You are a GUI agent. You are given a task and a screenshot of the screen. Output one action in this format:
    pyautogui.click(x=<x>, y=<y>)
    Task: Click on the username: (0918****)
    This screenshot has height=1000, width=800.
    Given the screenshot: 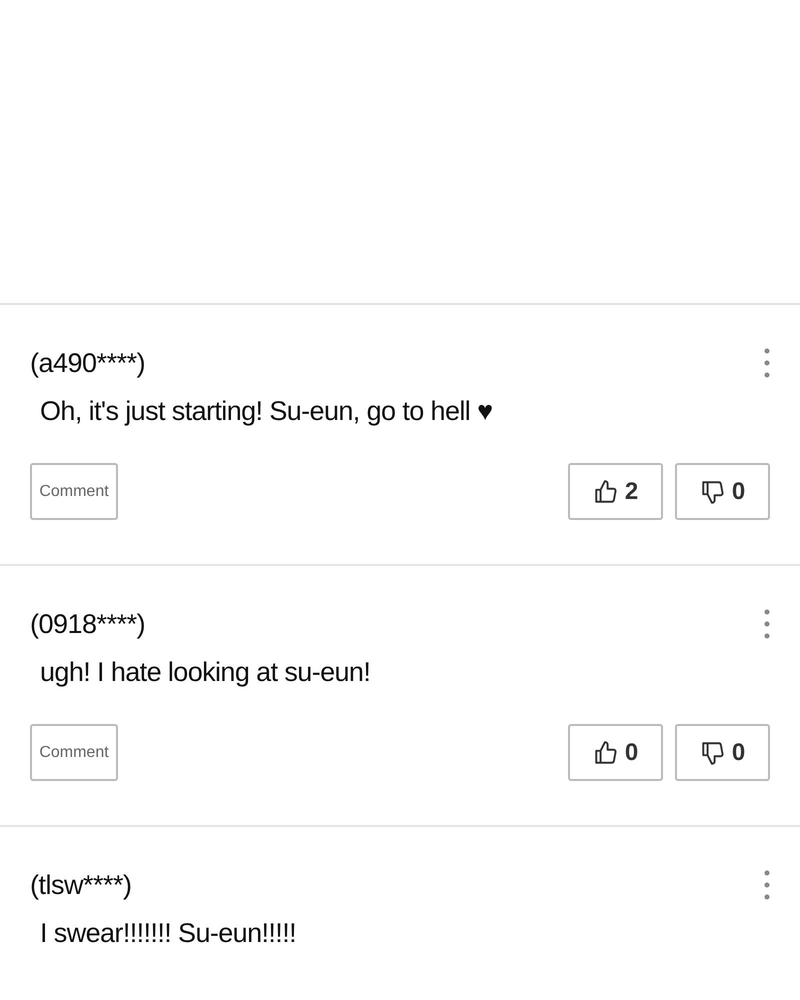 What is the action you would take?
    pyautogui.click(x=88, y=624)
    